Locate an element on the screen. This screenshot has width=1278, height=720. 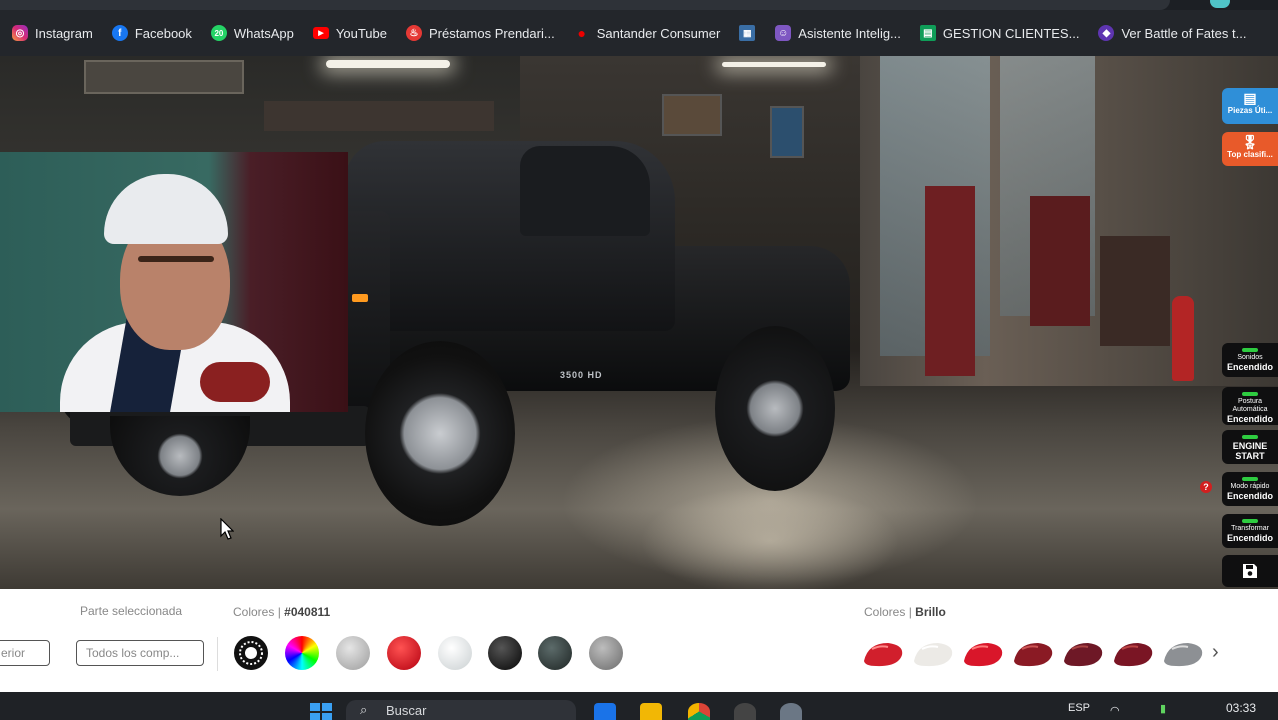
part-label: Parte seleccionada is located at coordinates (131, 611).